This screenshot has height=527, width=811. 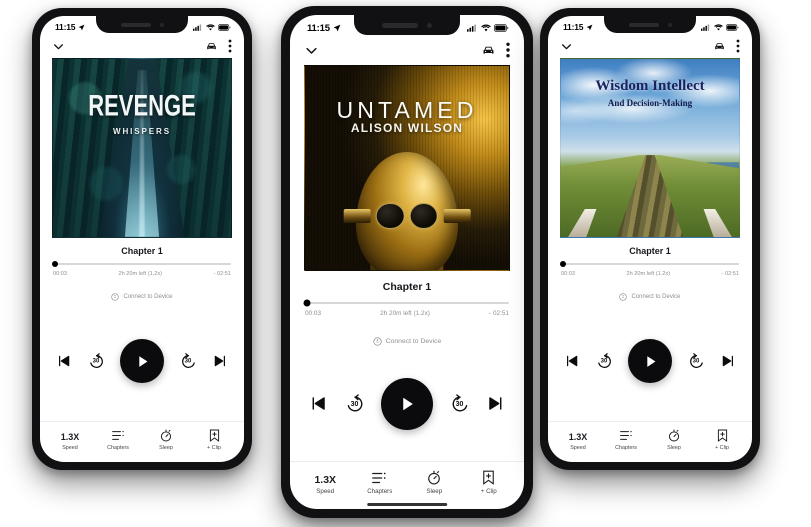 What do you see at coordinates (407, 287) in the screenshot?
I see `chapter-title: Chapter 1` at bounding box center [407, 287].